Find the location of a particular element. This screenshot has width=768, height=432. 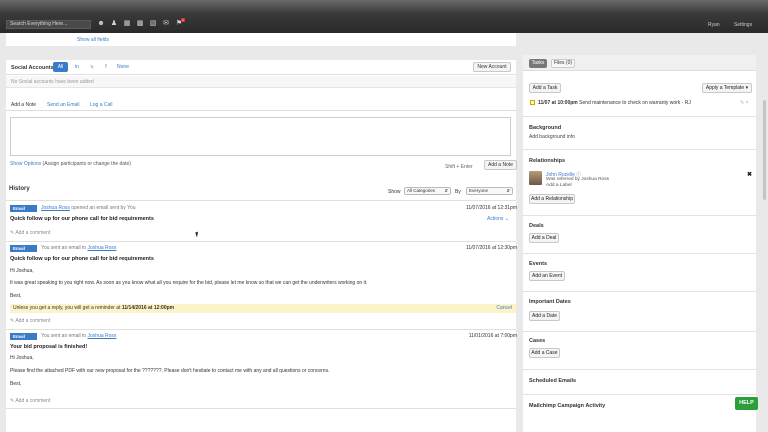

deals-title: Deals is located at coordinates (536, 226).